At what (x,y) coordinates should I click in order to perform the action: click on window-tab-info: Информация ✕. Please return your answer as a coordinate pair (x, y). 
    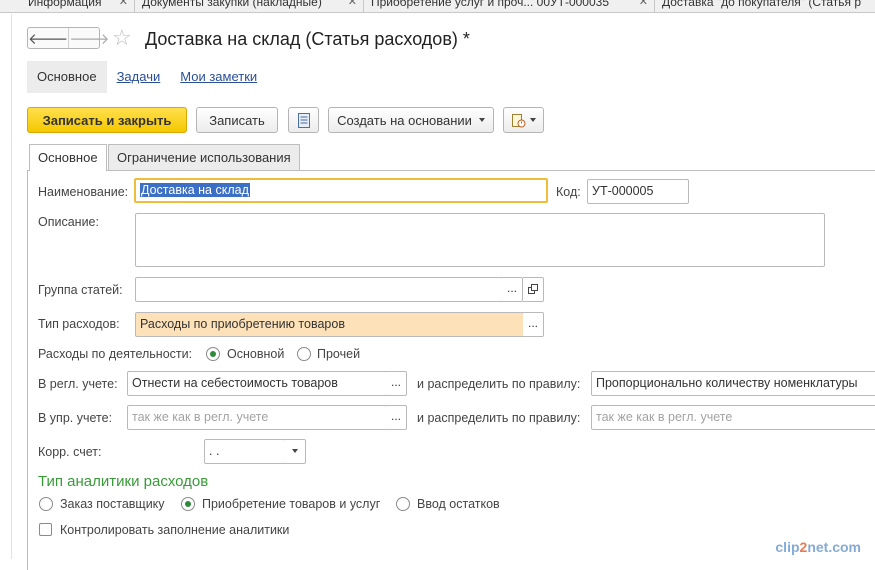
    Looking at the image, I should click on (78, 6).